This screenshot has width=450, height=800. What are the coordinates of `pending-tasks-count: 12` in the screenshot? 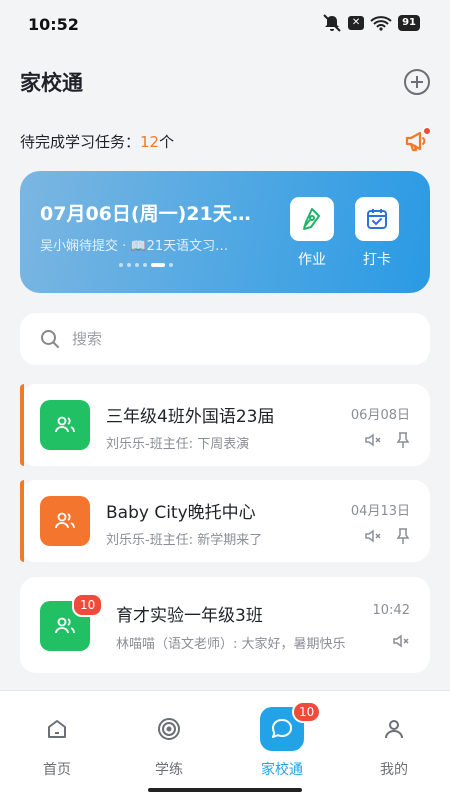 It's located at (150, 141).